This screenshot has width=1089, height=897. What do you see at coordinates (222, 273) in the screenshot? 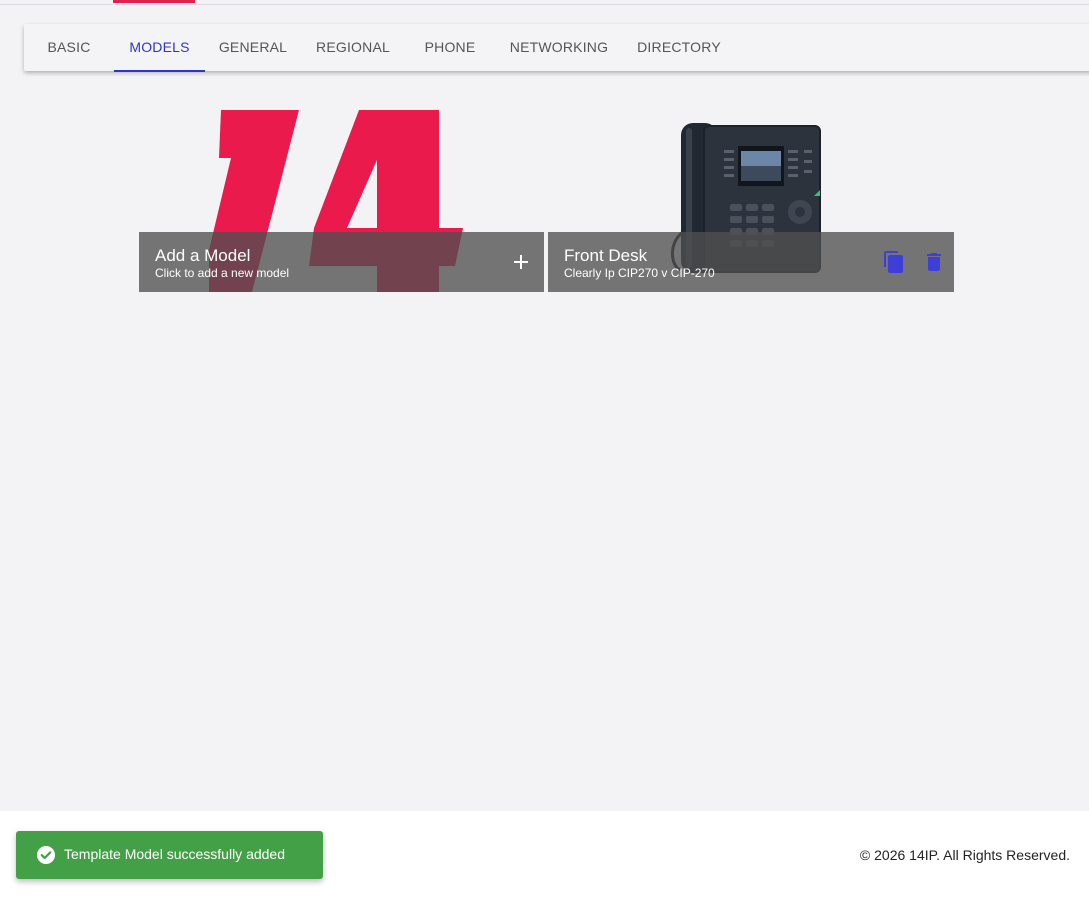
I see `add-model-subtitle: Click to add a new model` at bounding box center [222, 273].